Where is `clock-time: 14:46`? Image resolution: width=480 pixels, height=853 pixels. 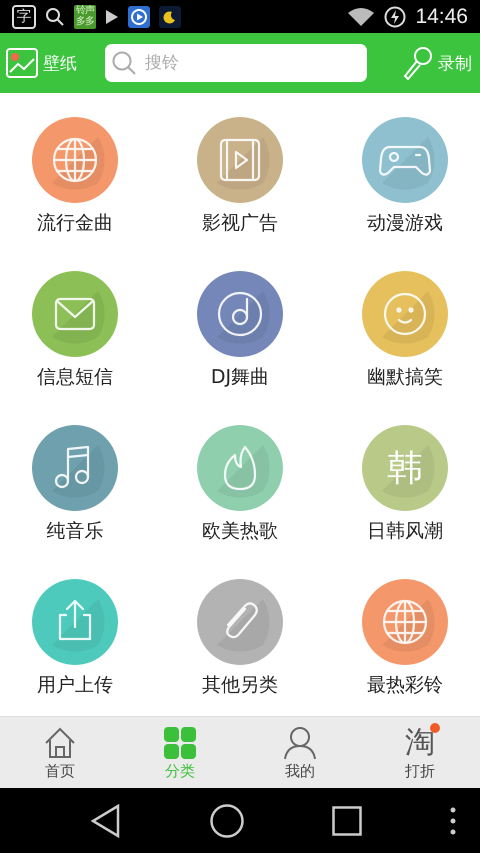
clock-time: 14:46 is located at coordinates (441, 16).